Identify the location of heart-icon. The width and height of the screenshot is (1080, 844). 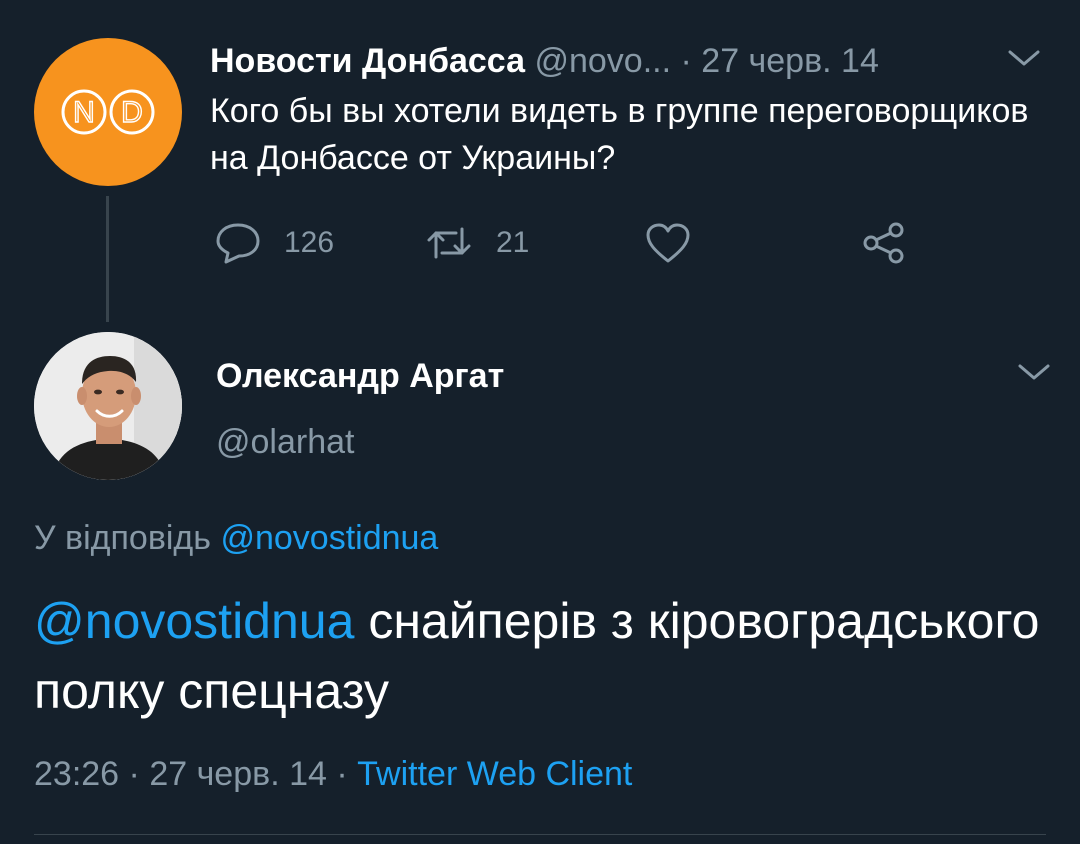
(668, 243).